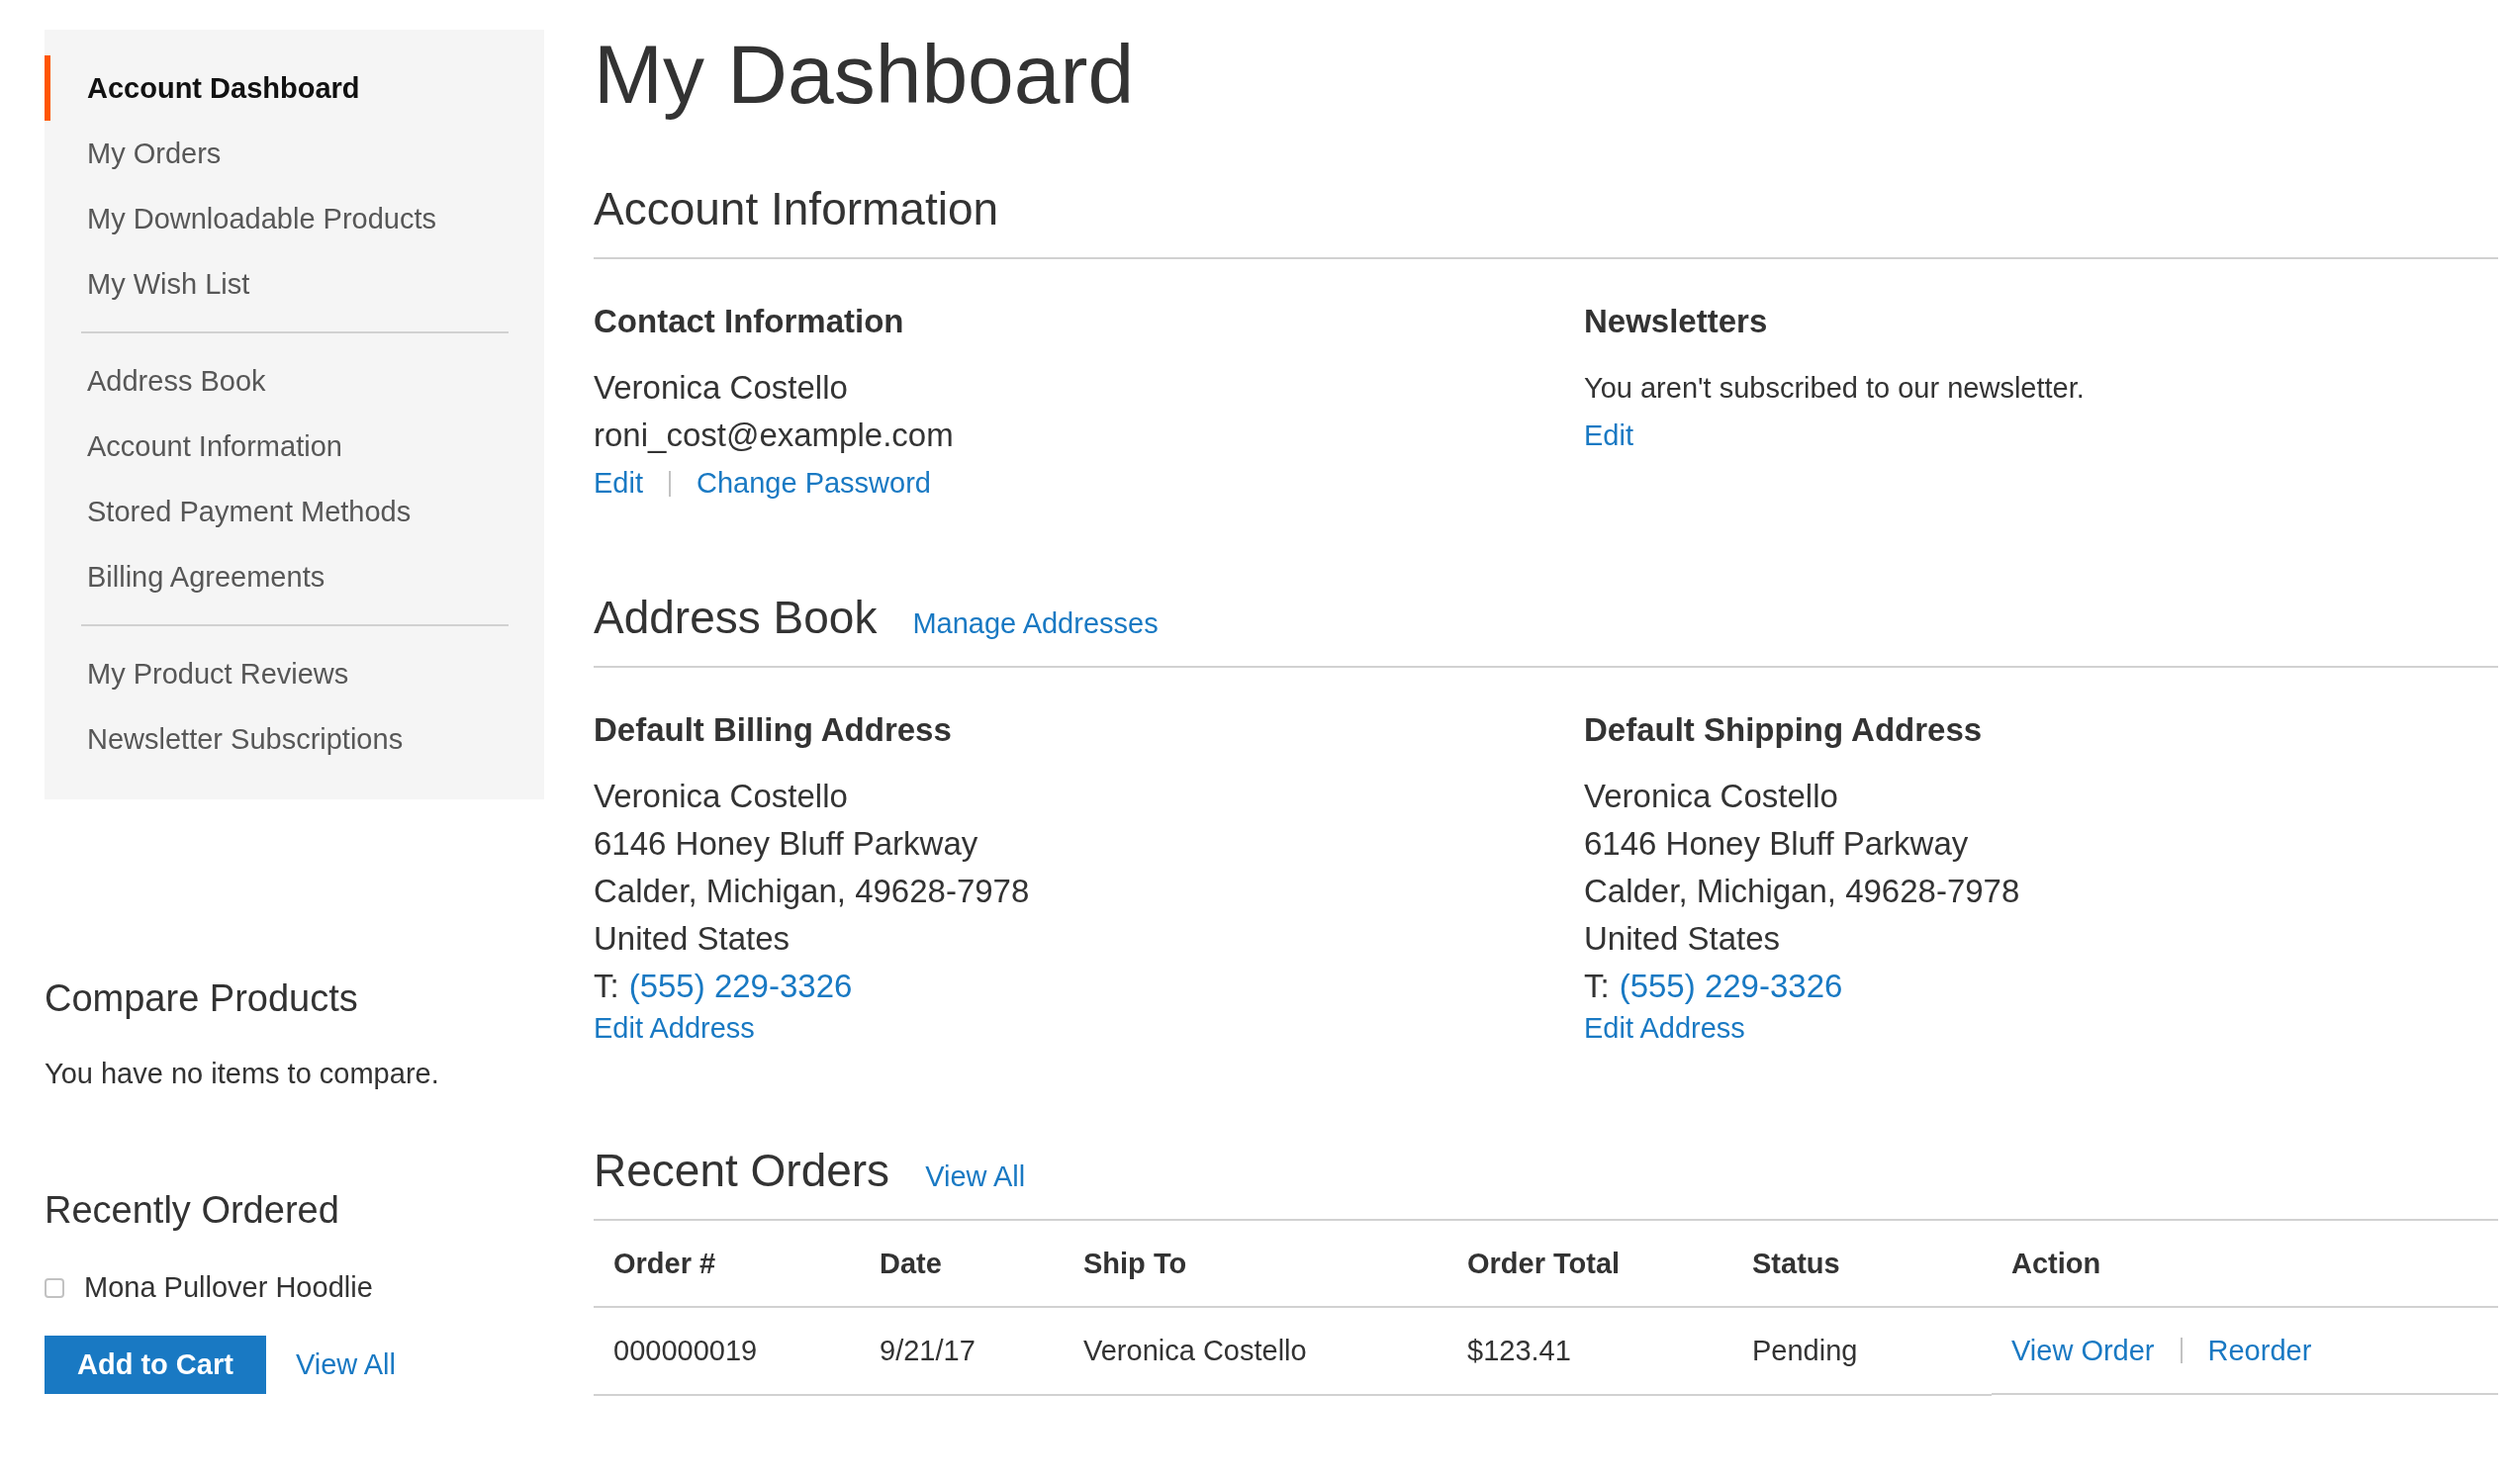 The height and width of the screenshot is (1484, 2511). I want to click on table-cell: 000000019, so click(727, 1351).